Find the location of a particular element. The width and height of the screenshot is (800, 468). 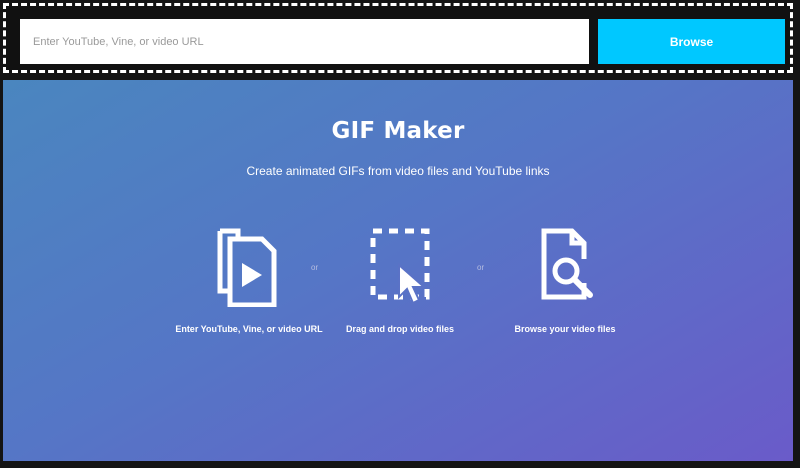

option-label-url: Enter YouTube, Vine, or video URL is located at coordinates (249, 329).